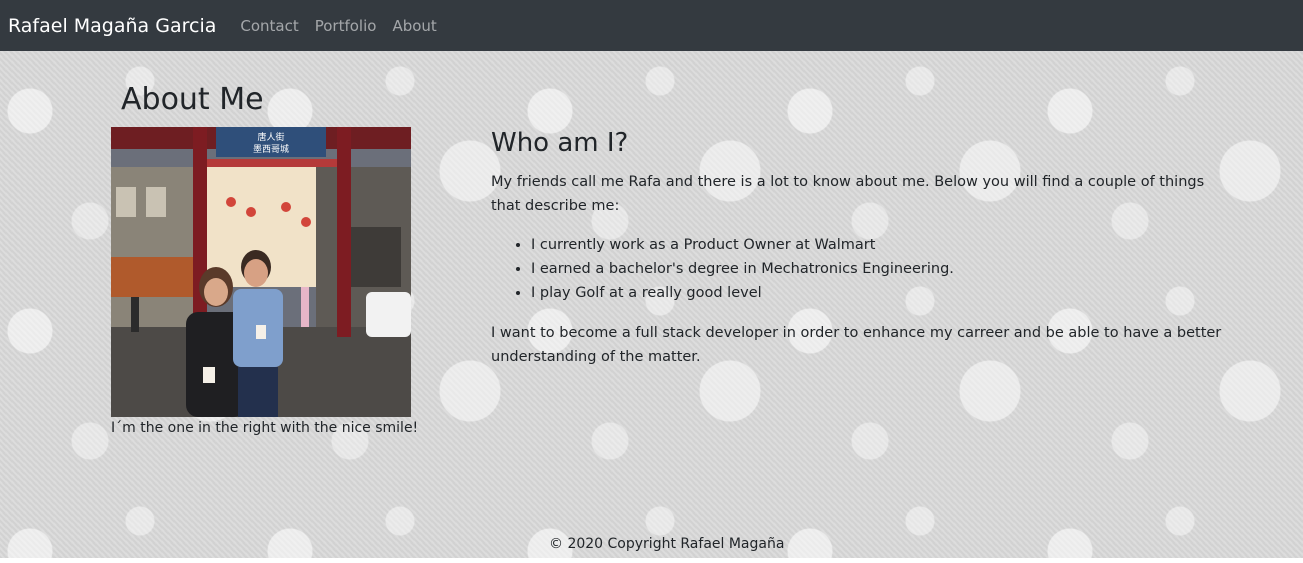 Image resolution: width=1303 pixels, height=563 pixels. Describe the element at coordinates (560, 143) in the screenshot. I see `who-am-i-title: Who am I?` at that location.